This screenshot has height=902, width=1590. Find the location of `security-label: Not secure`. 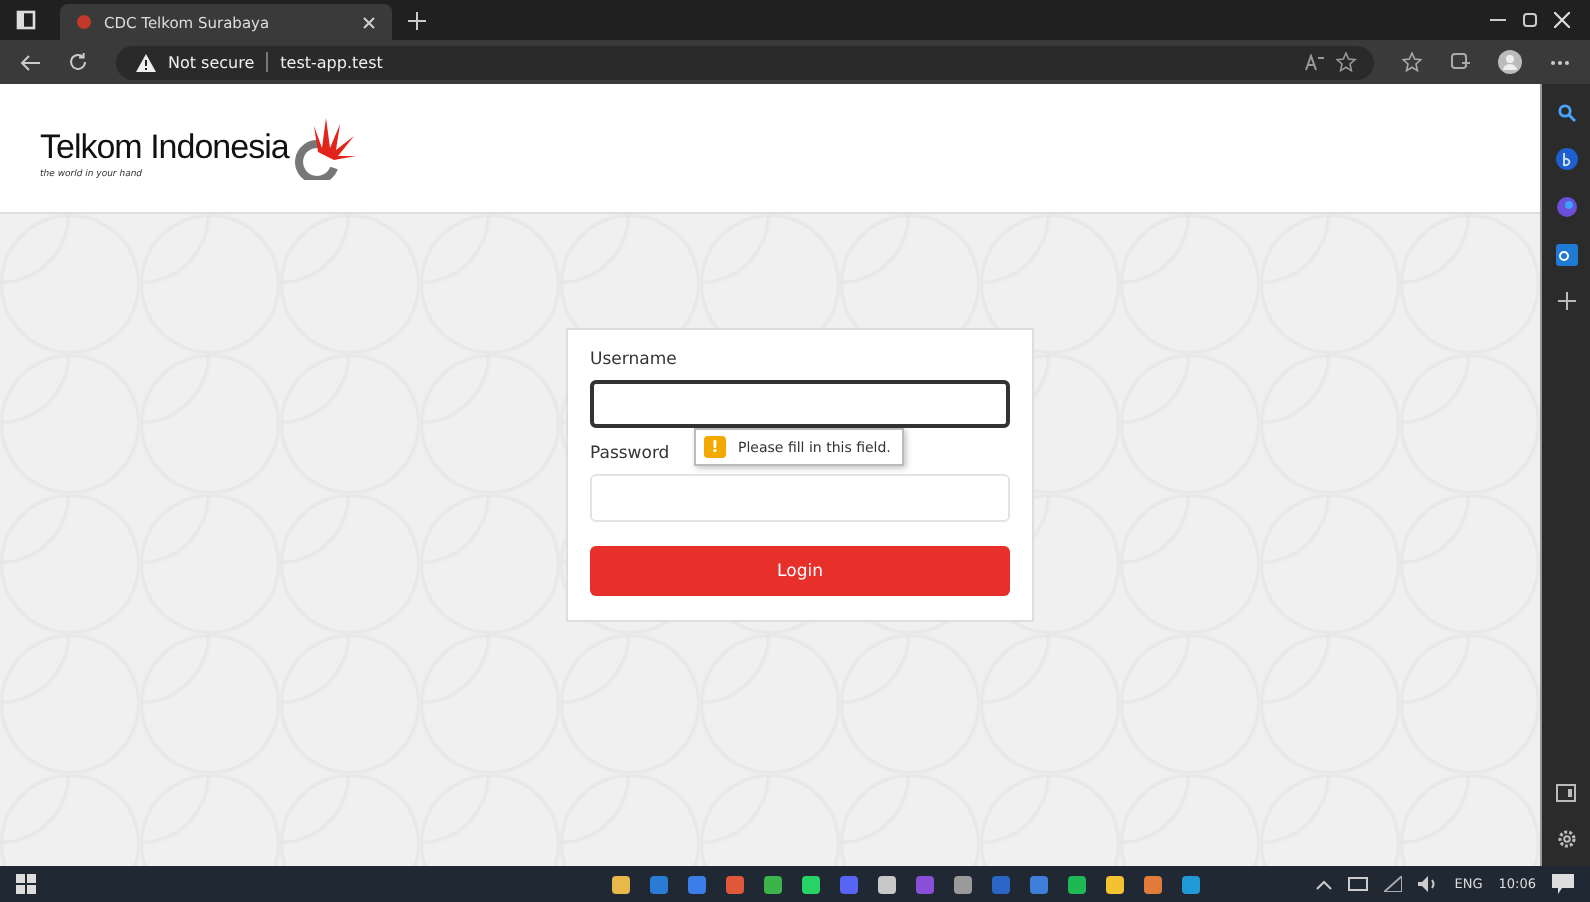

security-label: Not secure is located at coordinates (211, 62).